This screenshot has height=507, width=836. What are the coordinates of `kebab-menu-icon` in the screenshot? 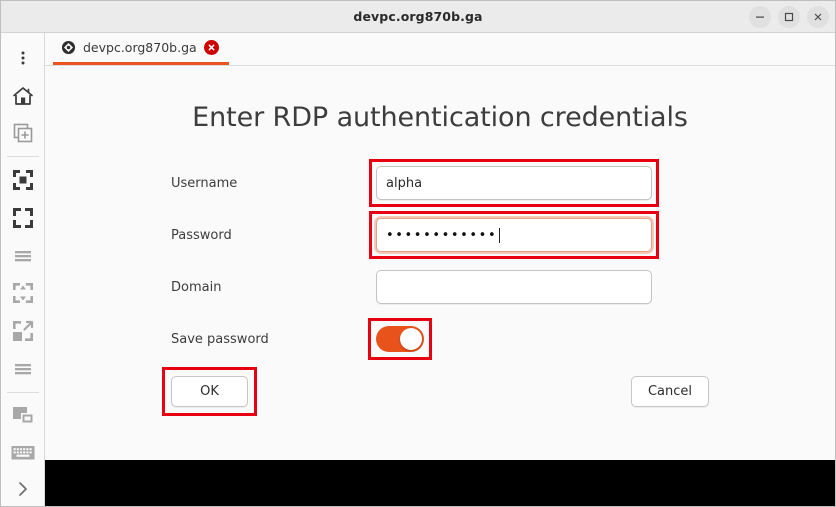 It's located at (22, 58).